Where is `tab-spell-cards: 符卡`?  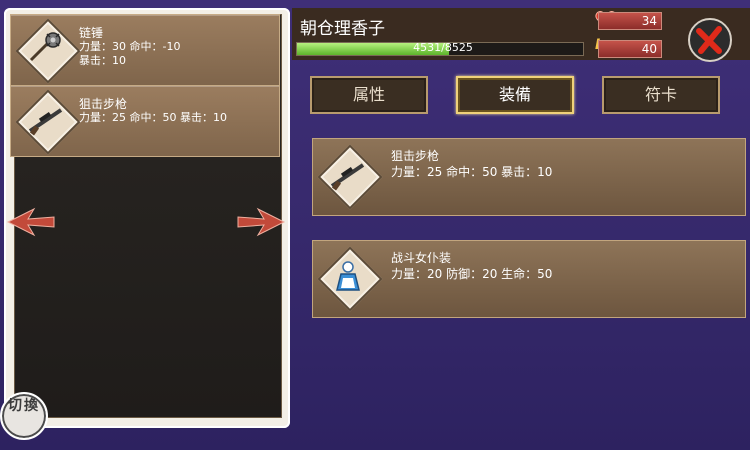
tab-spell-cards: 符卡 is located at coordinates (661, 95).